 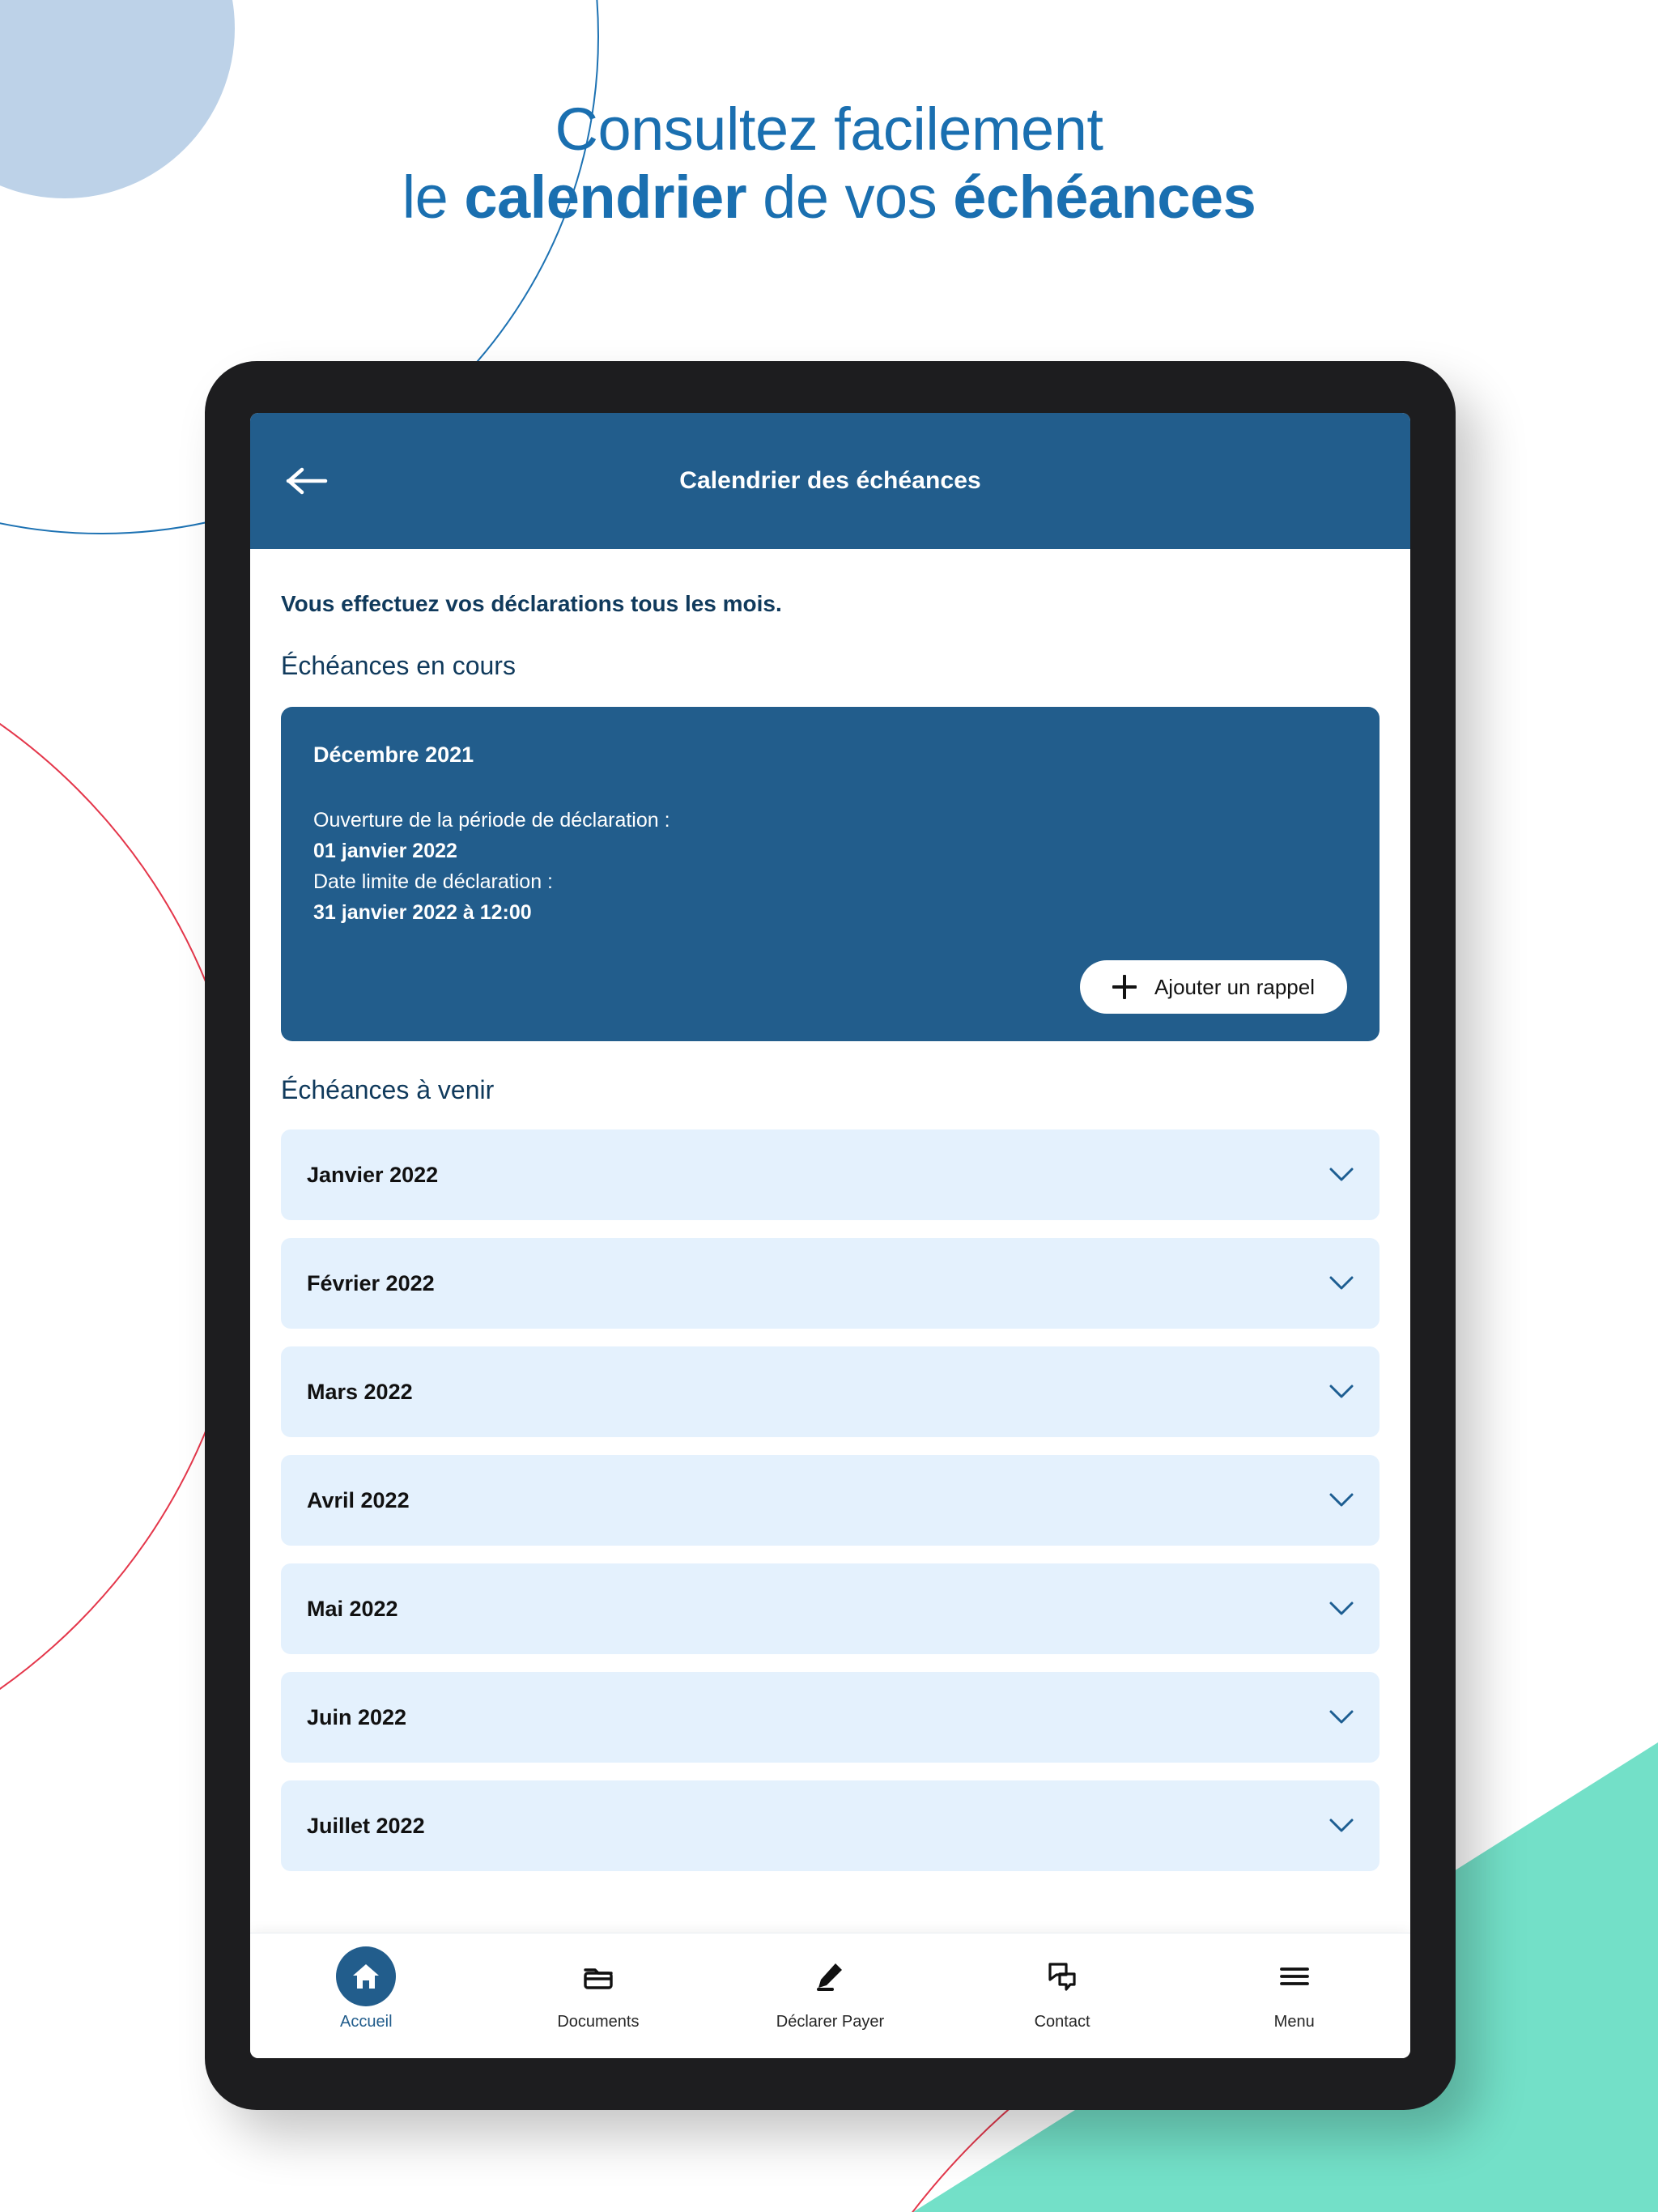 What do you see at coordinates (357, 1716) in the screenshot?
I see `month-label: Juin 2022` at bounding box center [357, 1716].